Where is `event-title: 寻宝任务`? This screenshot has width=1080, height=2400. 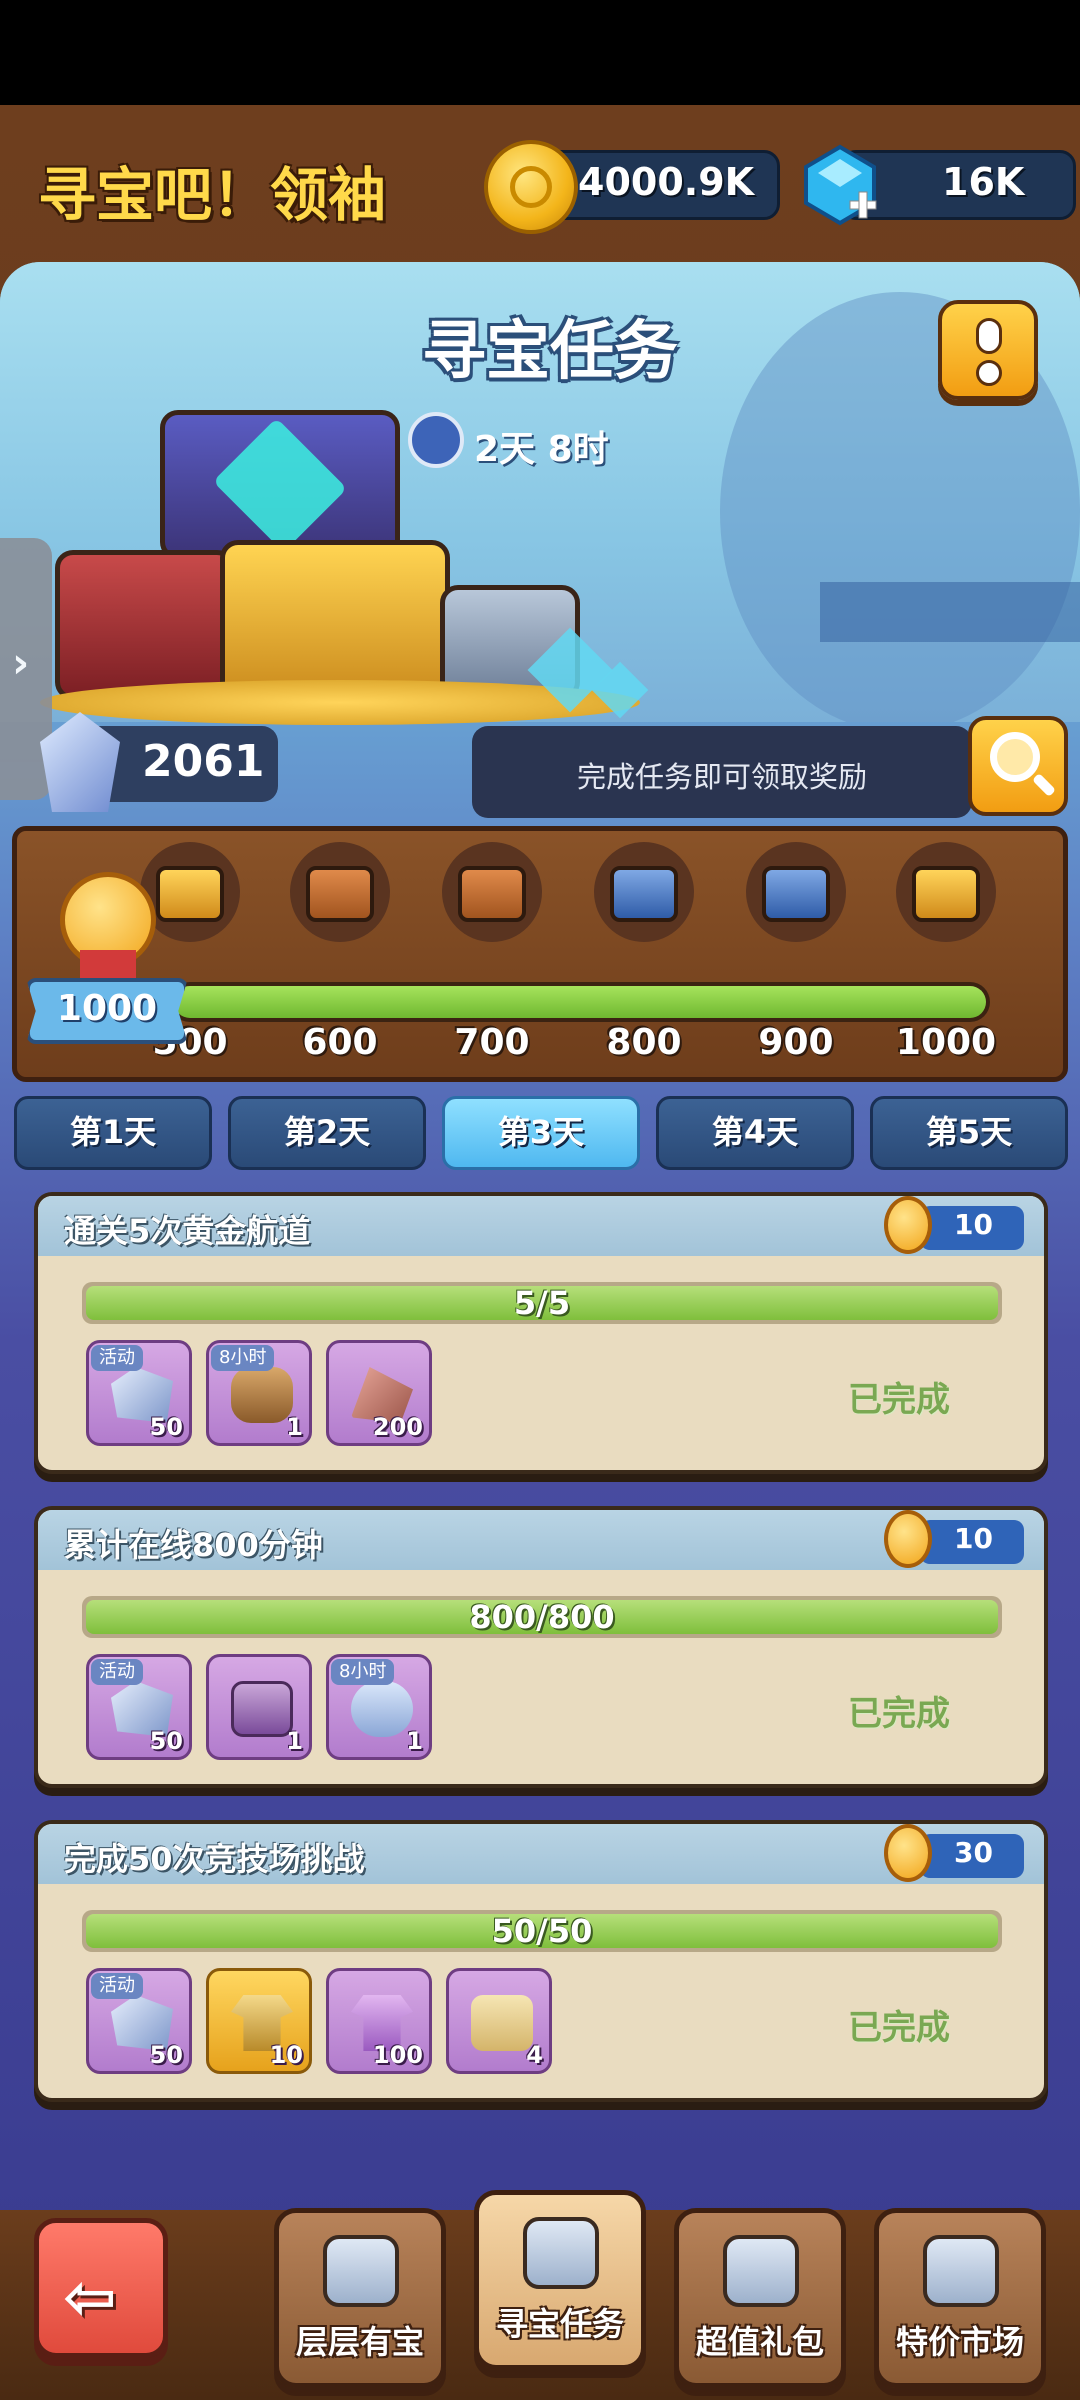
event-title: 寻宝任务 is located at coordinates (550, 352).